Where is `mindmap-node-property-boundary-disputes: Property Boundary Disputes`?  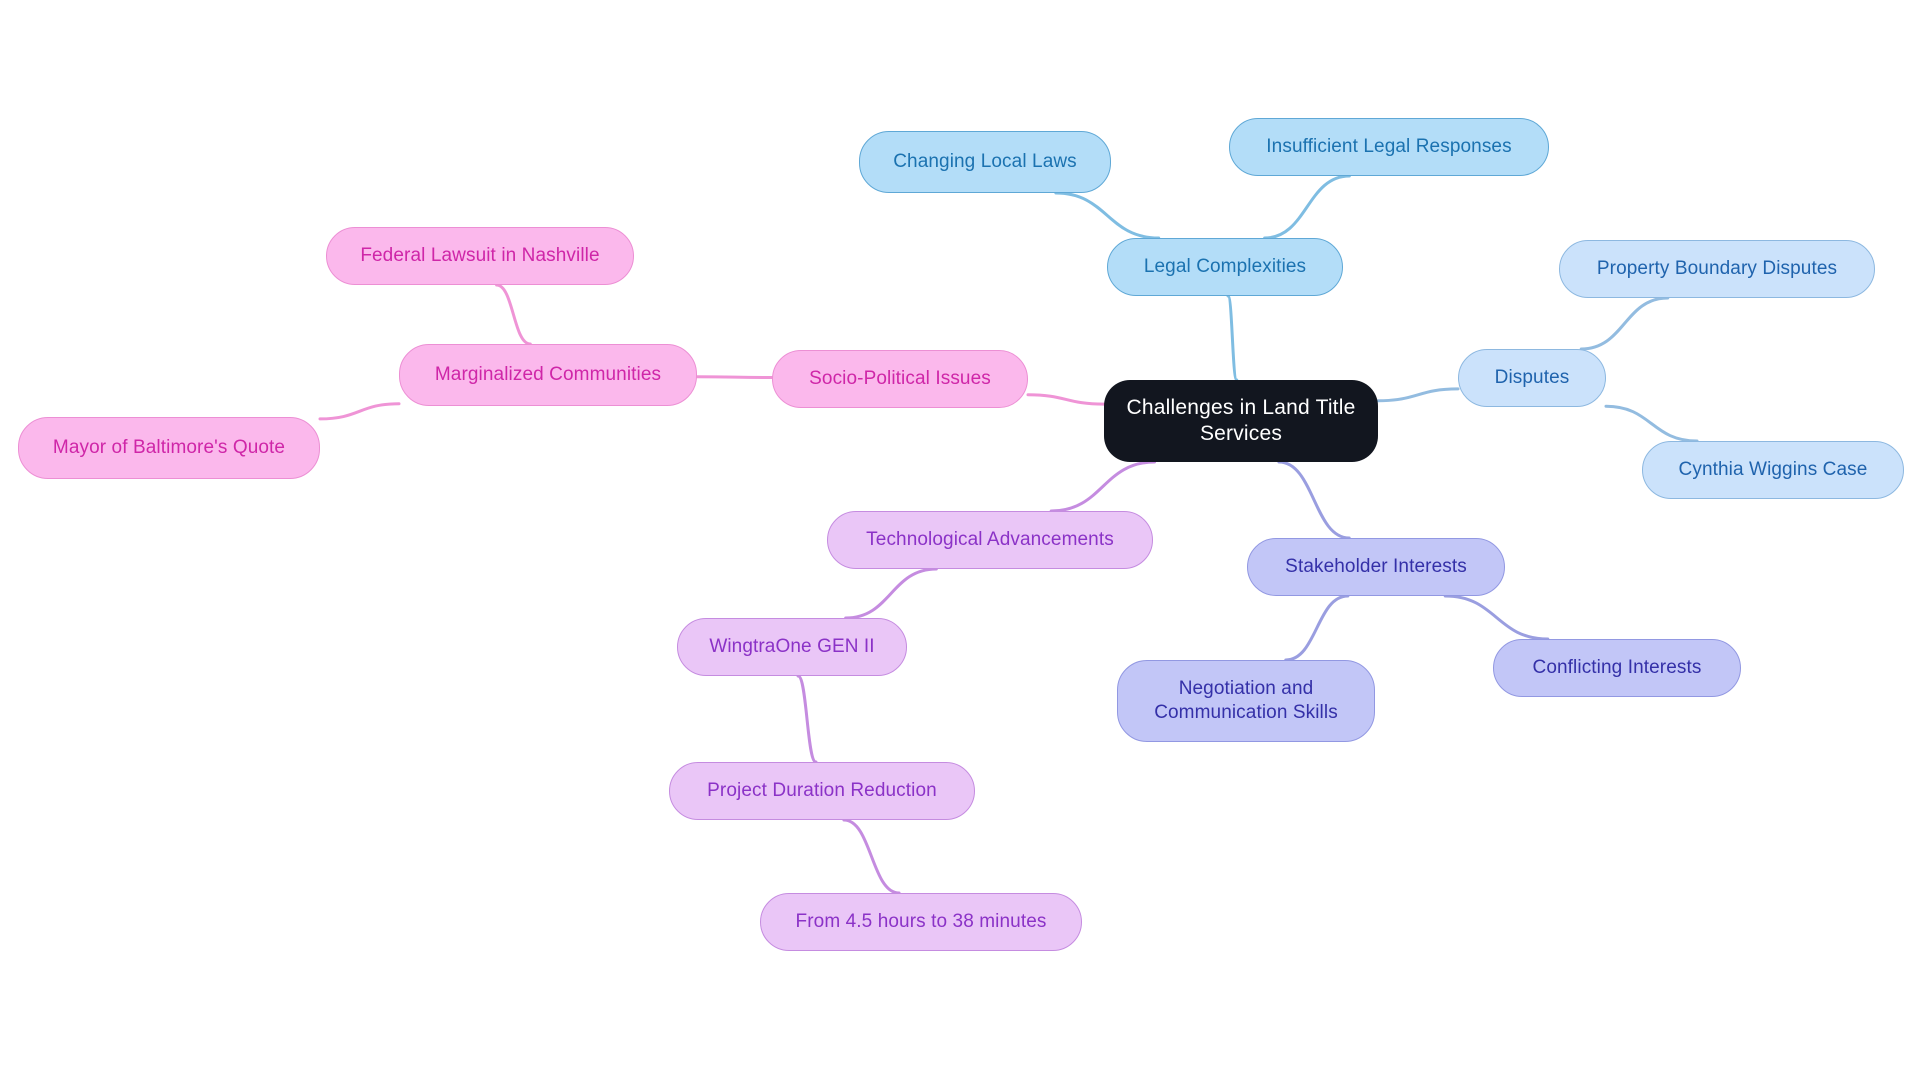
mindmap-node-property-boundary-disputes: Property Boundary Disputes is located at coordinates (1717, 269).